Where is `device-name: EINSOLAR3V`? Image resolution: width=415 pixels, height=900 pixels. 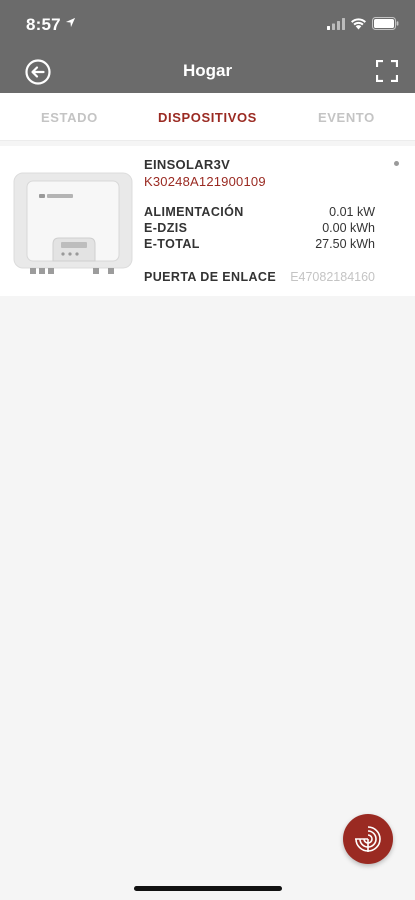 device-name: EINSOLAR3V is located at coordinates (187, 164).